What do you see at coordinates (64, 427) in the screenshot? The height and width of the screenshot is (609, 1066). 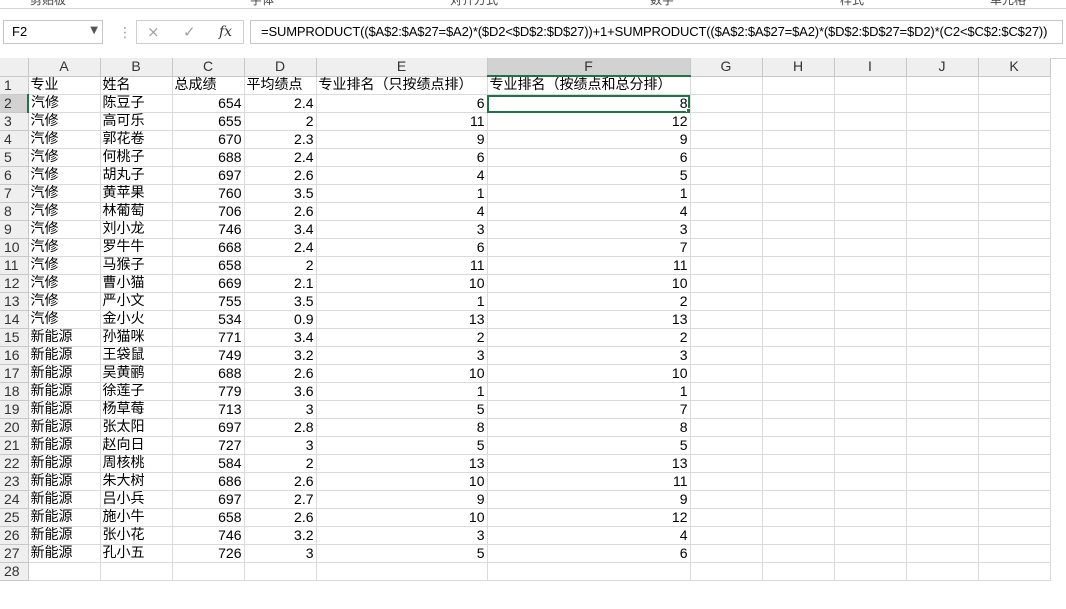 I see `cell-a20: 新能源` at bounding box center [64, 427].